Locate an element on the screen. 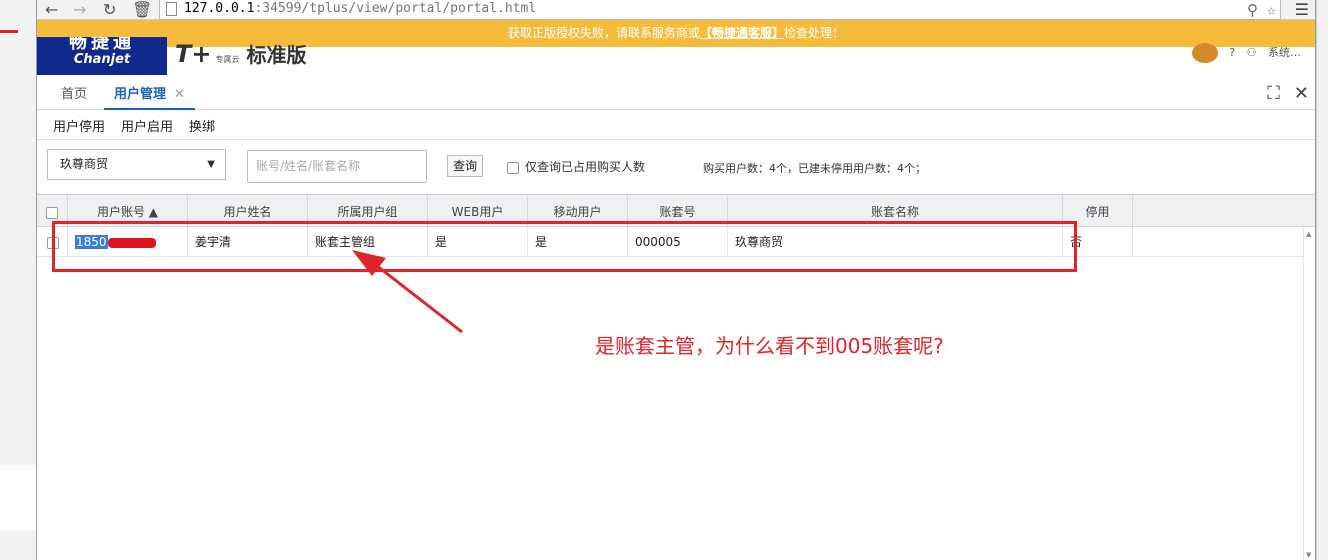 The height and width of the screenshot is (560, 1328). product-brand: T+ 专属云 标准版 is located at coordinates (240, 53).